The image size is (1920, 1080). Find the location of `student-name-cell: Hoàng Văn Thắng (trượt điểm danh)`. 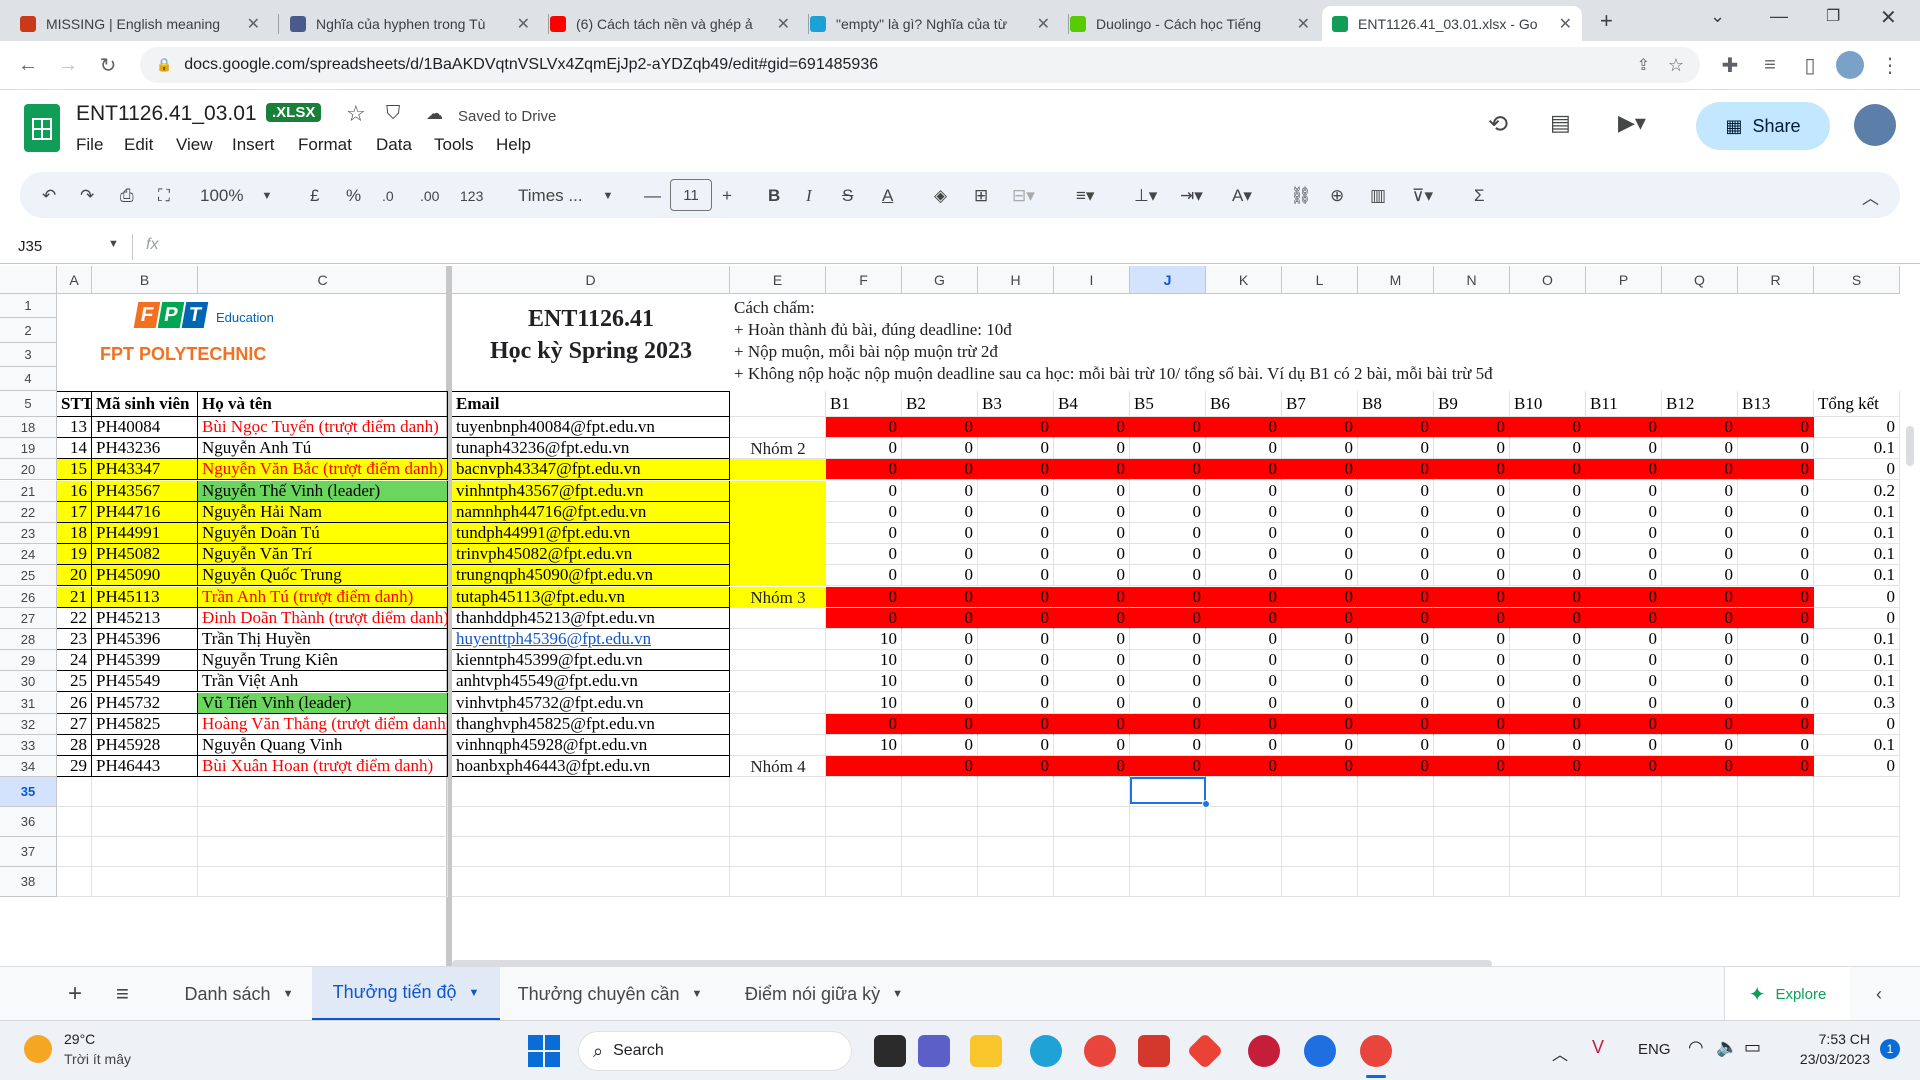

student-name-cell: Hoàng Văn Thắng (trượt điểm danh) is located at coordinates (323, 724).